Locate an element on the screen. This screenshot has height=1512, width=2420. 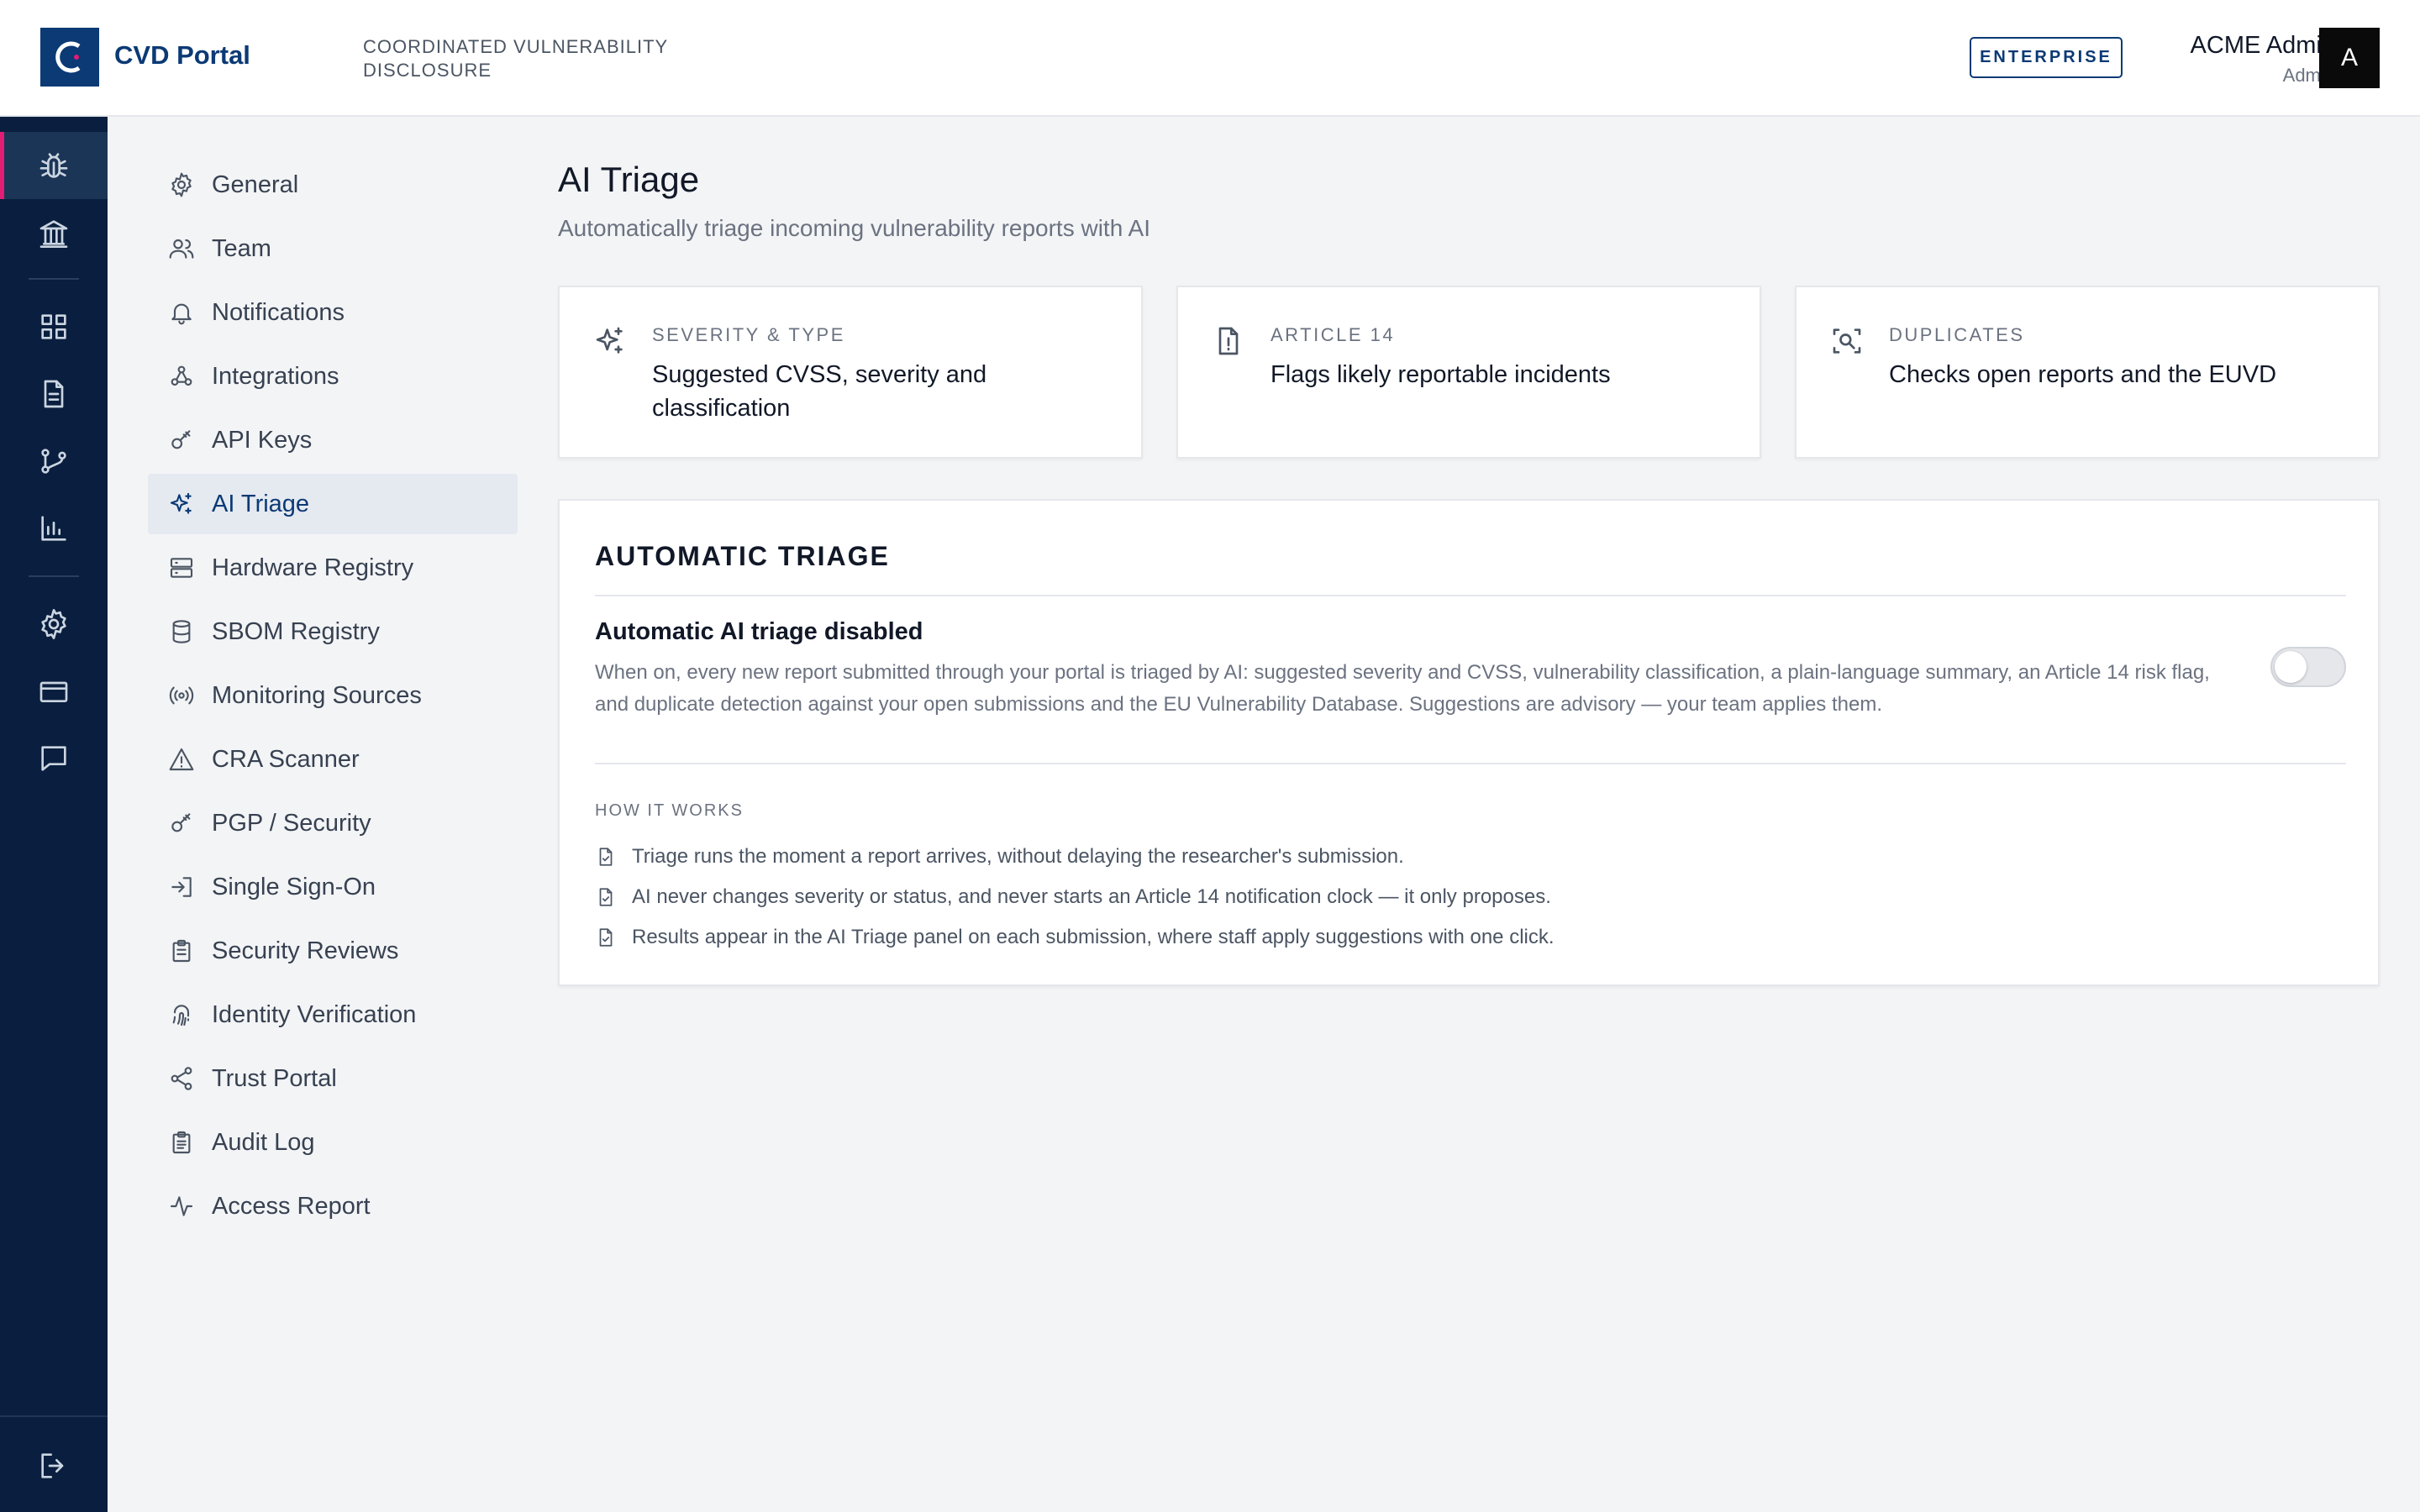
server-icon is located at coordinates (181, 568).